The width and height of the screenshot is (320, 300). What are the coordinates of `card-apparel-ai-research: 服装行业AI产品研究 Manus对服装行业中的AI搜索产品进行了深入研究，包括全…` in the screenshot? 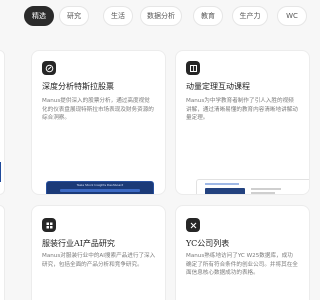 It's located at (98, 252).